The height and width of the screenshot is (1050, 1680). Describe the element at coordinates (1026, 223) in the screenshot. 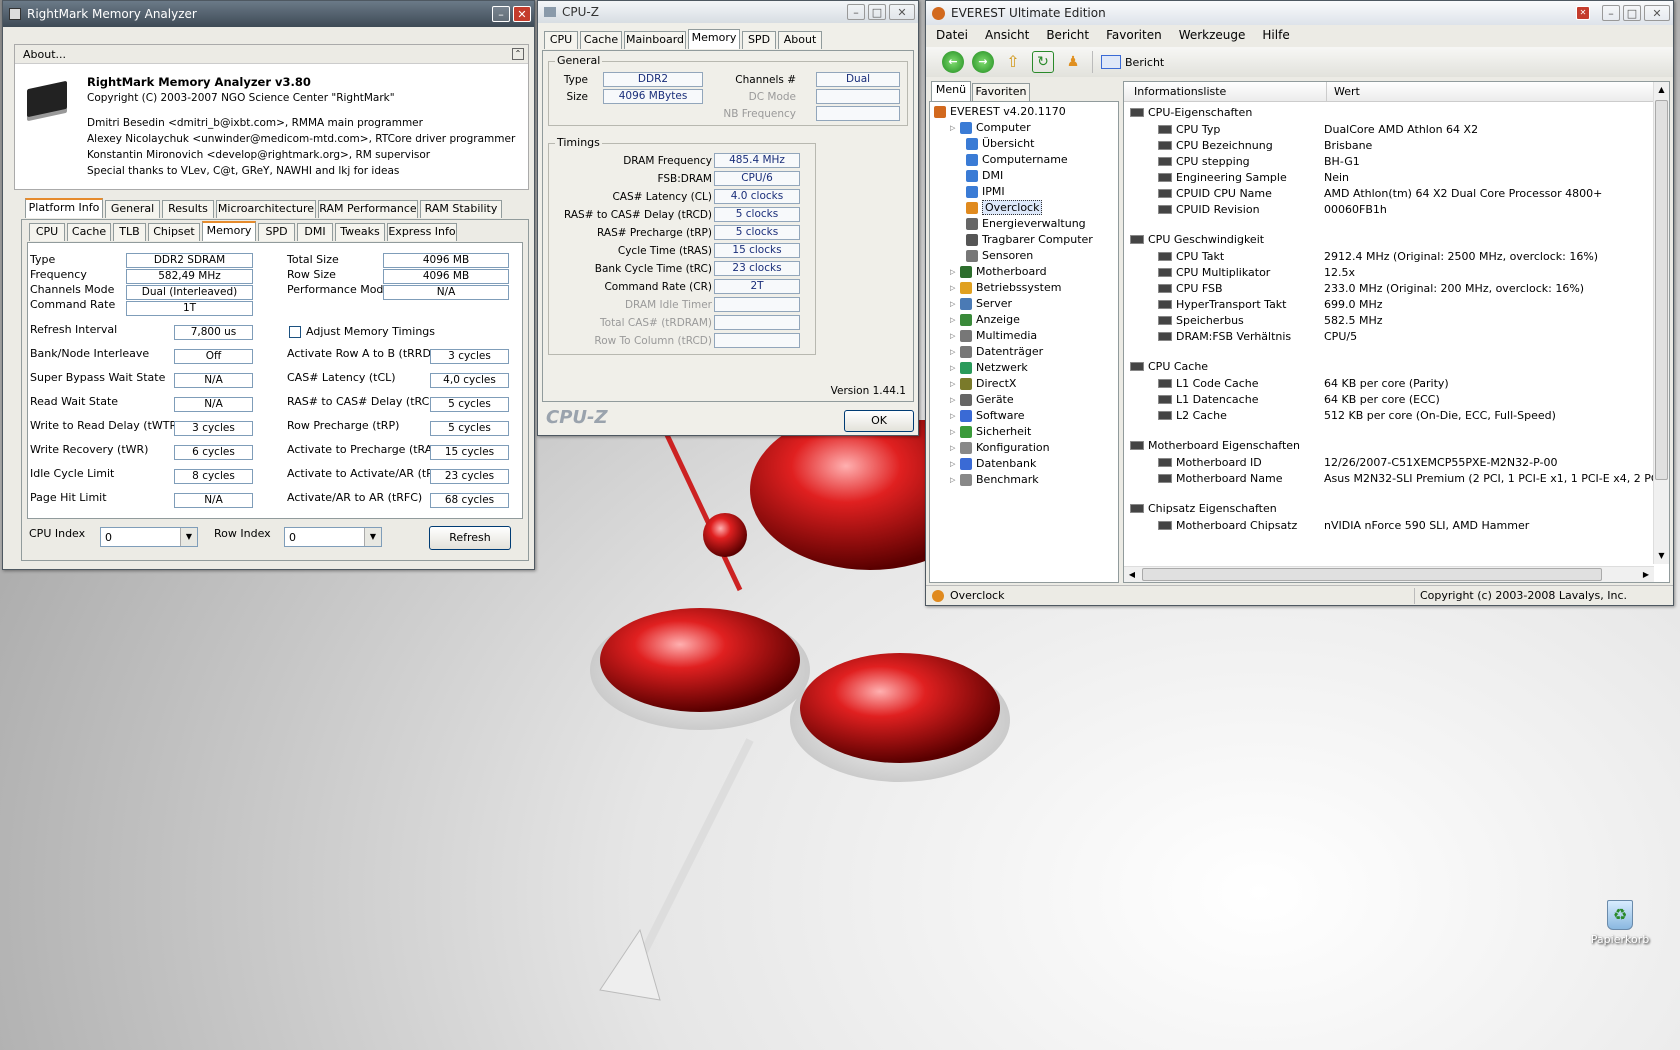

I see `tree-item: Energieverwaltung` at that location.